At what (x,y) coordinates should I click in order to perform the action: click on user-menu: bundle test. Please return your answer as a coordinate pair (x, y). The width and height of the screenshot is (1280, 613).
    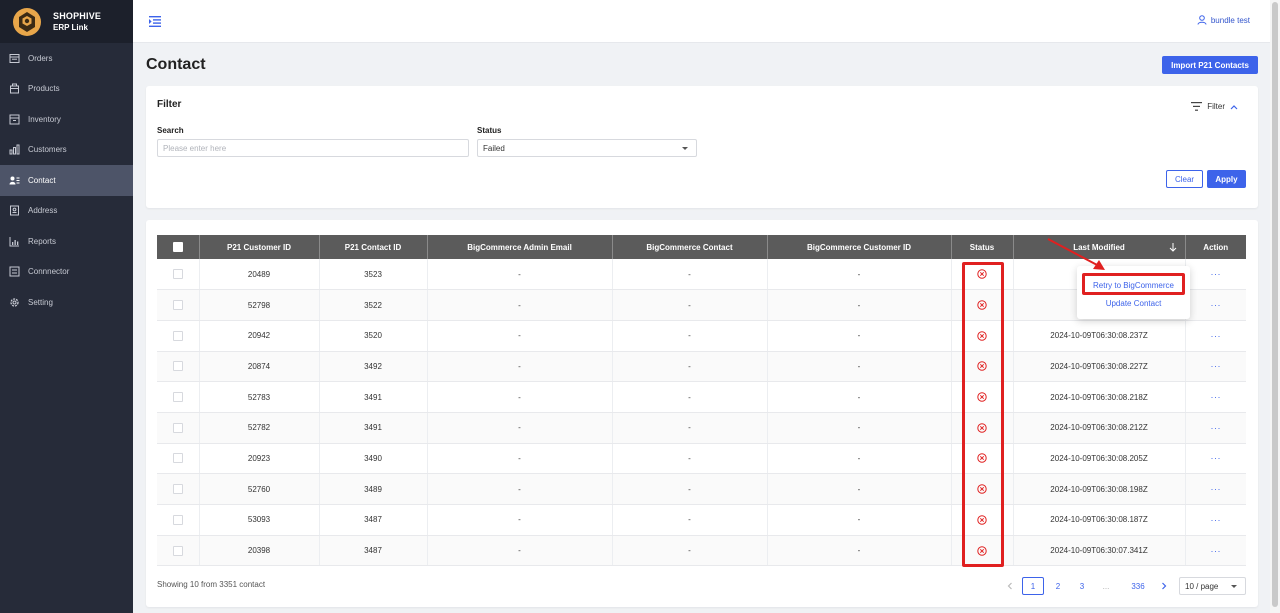
    Looking at the image, I should click on (1223, 20).